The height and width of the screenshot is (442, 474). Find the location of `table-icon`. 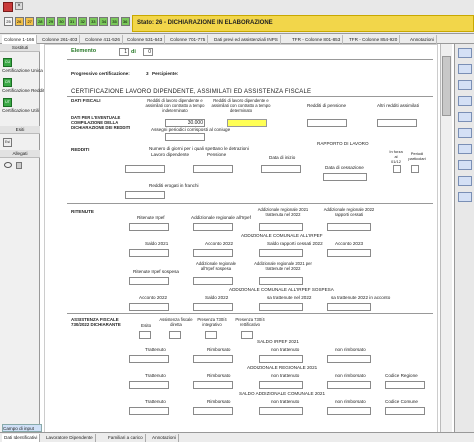

table-icon is located at coordinates (465, 101).